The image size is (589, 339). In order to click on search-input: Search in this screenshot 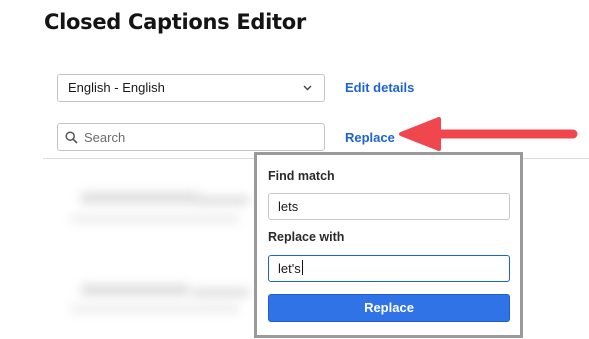, I will do `click(191, 137)`.